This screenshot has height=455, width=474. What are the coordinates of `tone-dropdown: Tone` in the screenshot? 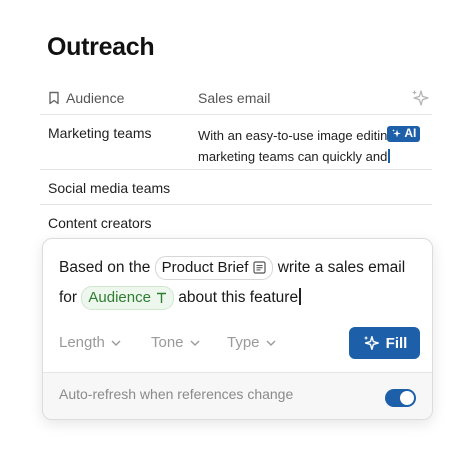 It's located at (175, 342).